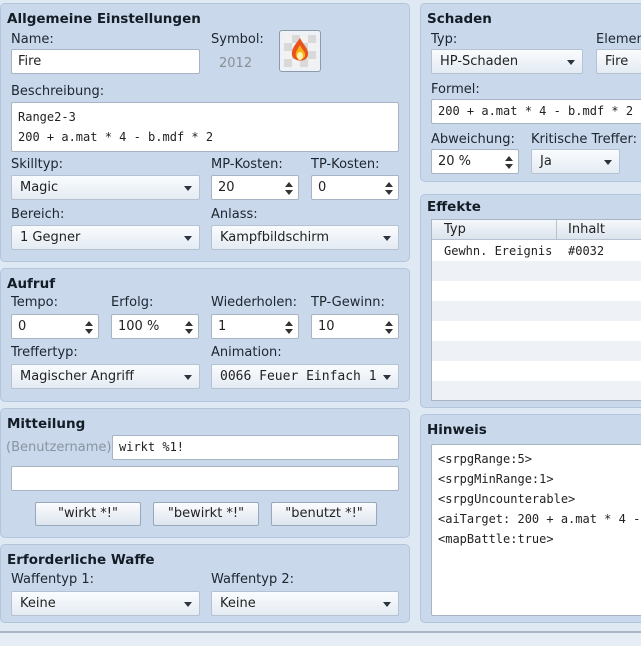 This screenshot has width=641, height=646. I want to click on effects-row: Gewhn. Ereignis #0032, so click(536, 251).